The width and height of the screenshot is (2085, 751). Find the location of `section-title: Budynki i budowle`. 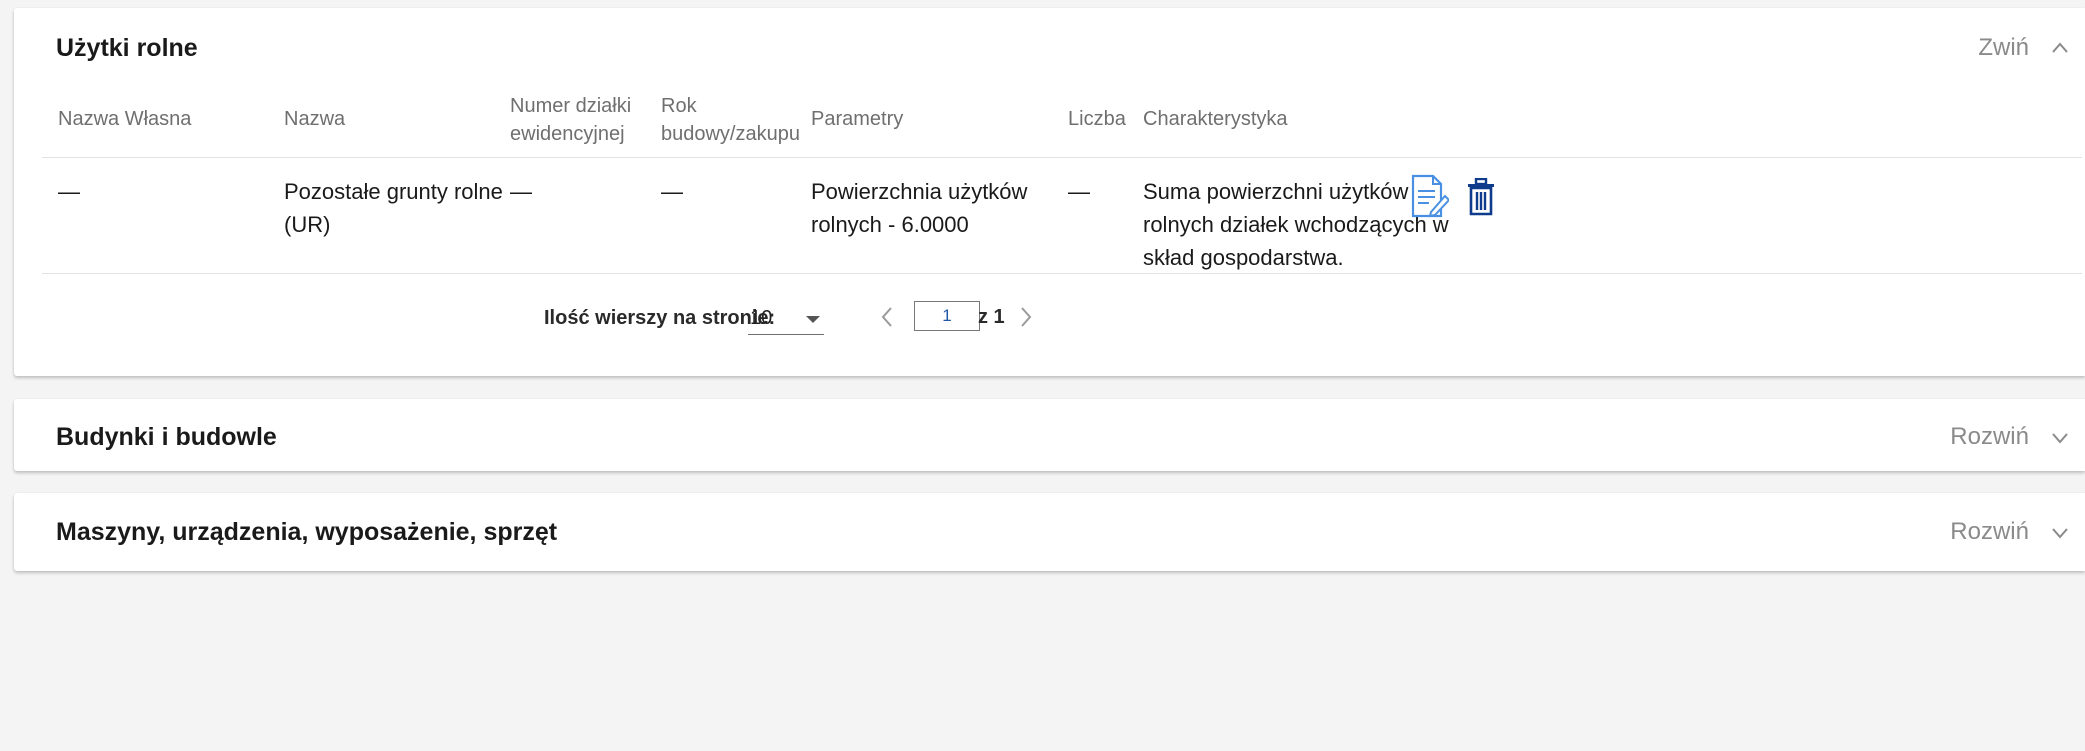

section-title: Budynki i budowle is located at coordinates (166, 437).